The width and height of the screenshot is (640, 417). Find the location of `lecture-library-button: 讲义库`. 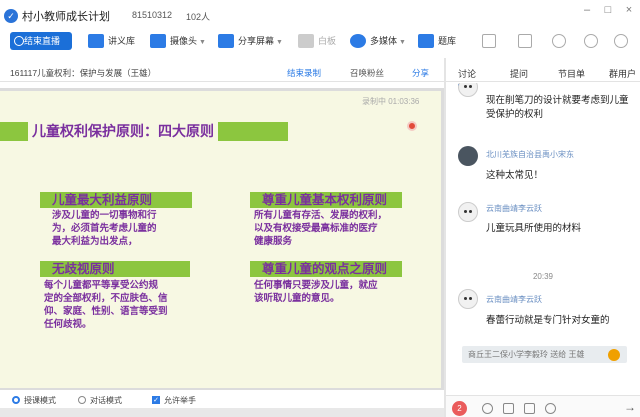

lecture-library-button: 讲义库 is located at coordinates (111, 41).